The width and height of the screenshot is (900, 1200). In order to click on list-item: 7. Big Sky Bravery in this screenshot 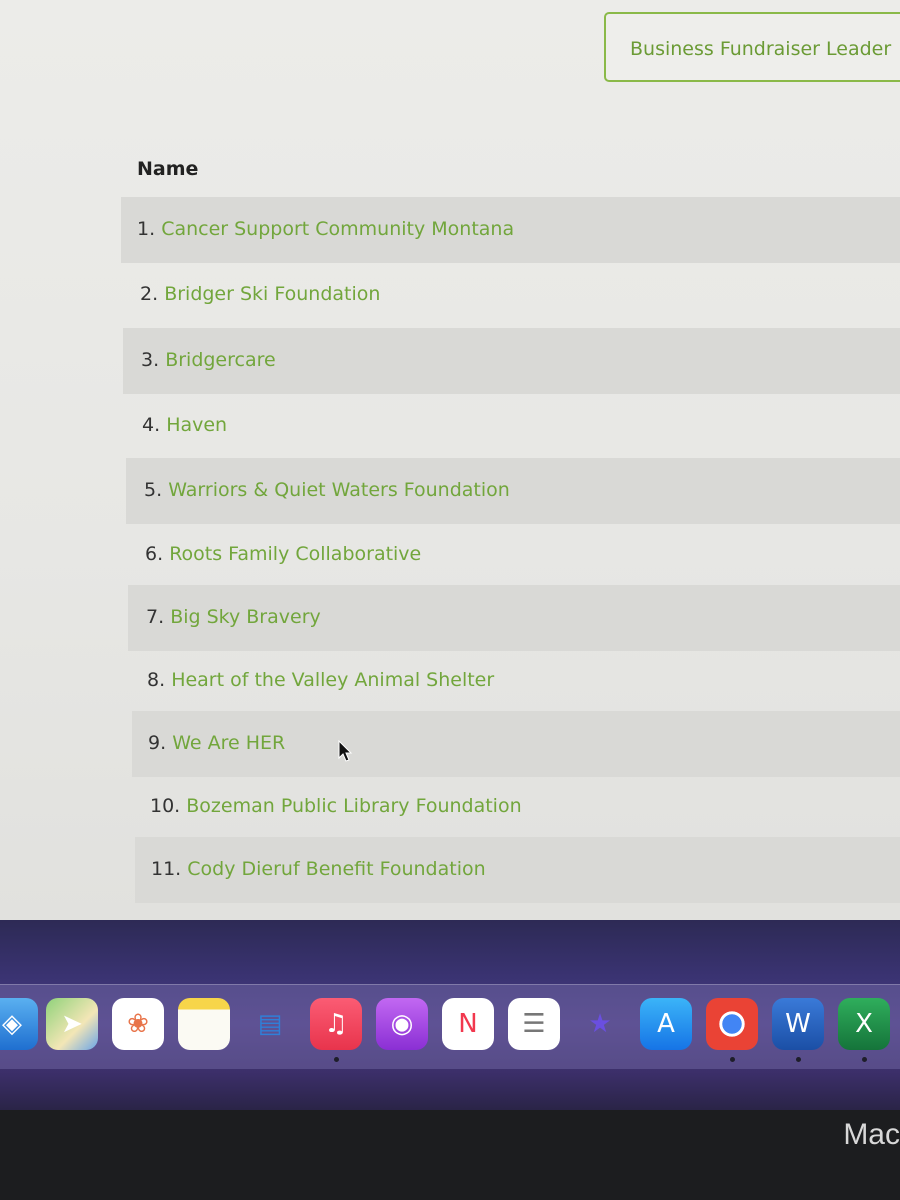, I will do `click(233, 617)`.